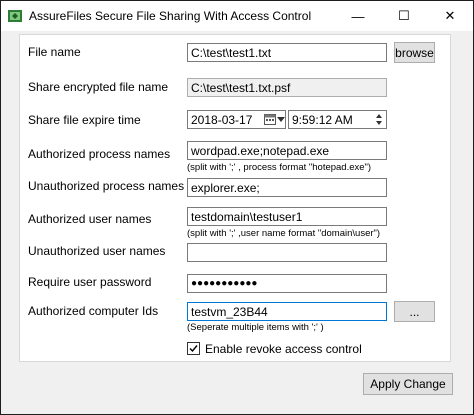 This screenshot has width=474, height=415. What do you see at coordinates (270, 119) in the screenshot?
I see `calendar-icon` at bounding box center [270, 119].